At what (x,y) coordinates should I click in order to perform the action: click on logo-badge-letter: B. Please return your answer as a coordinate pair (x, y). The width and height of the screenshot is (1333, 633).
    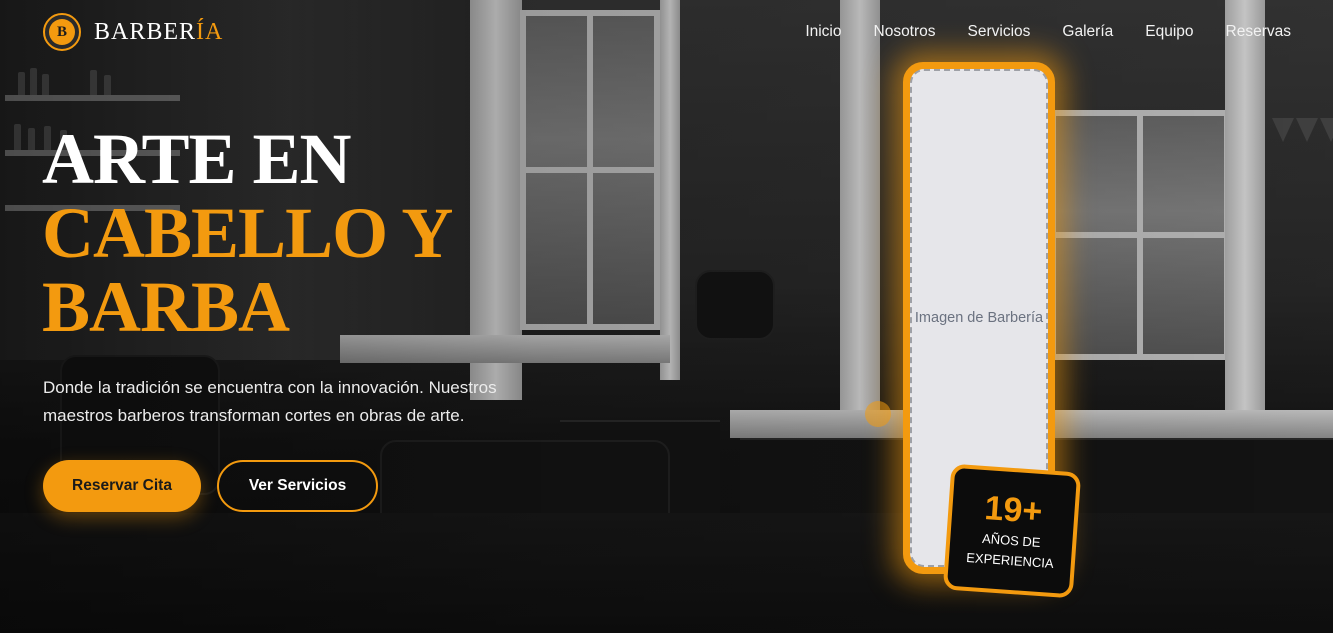
    Looking at the image, I should click on (62, 32).